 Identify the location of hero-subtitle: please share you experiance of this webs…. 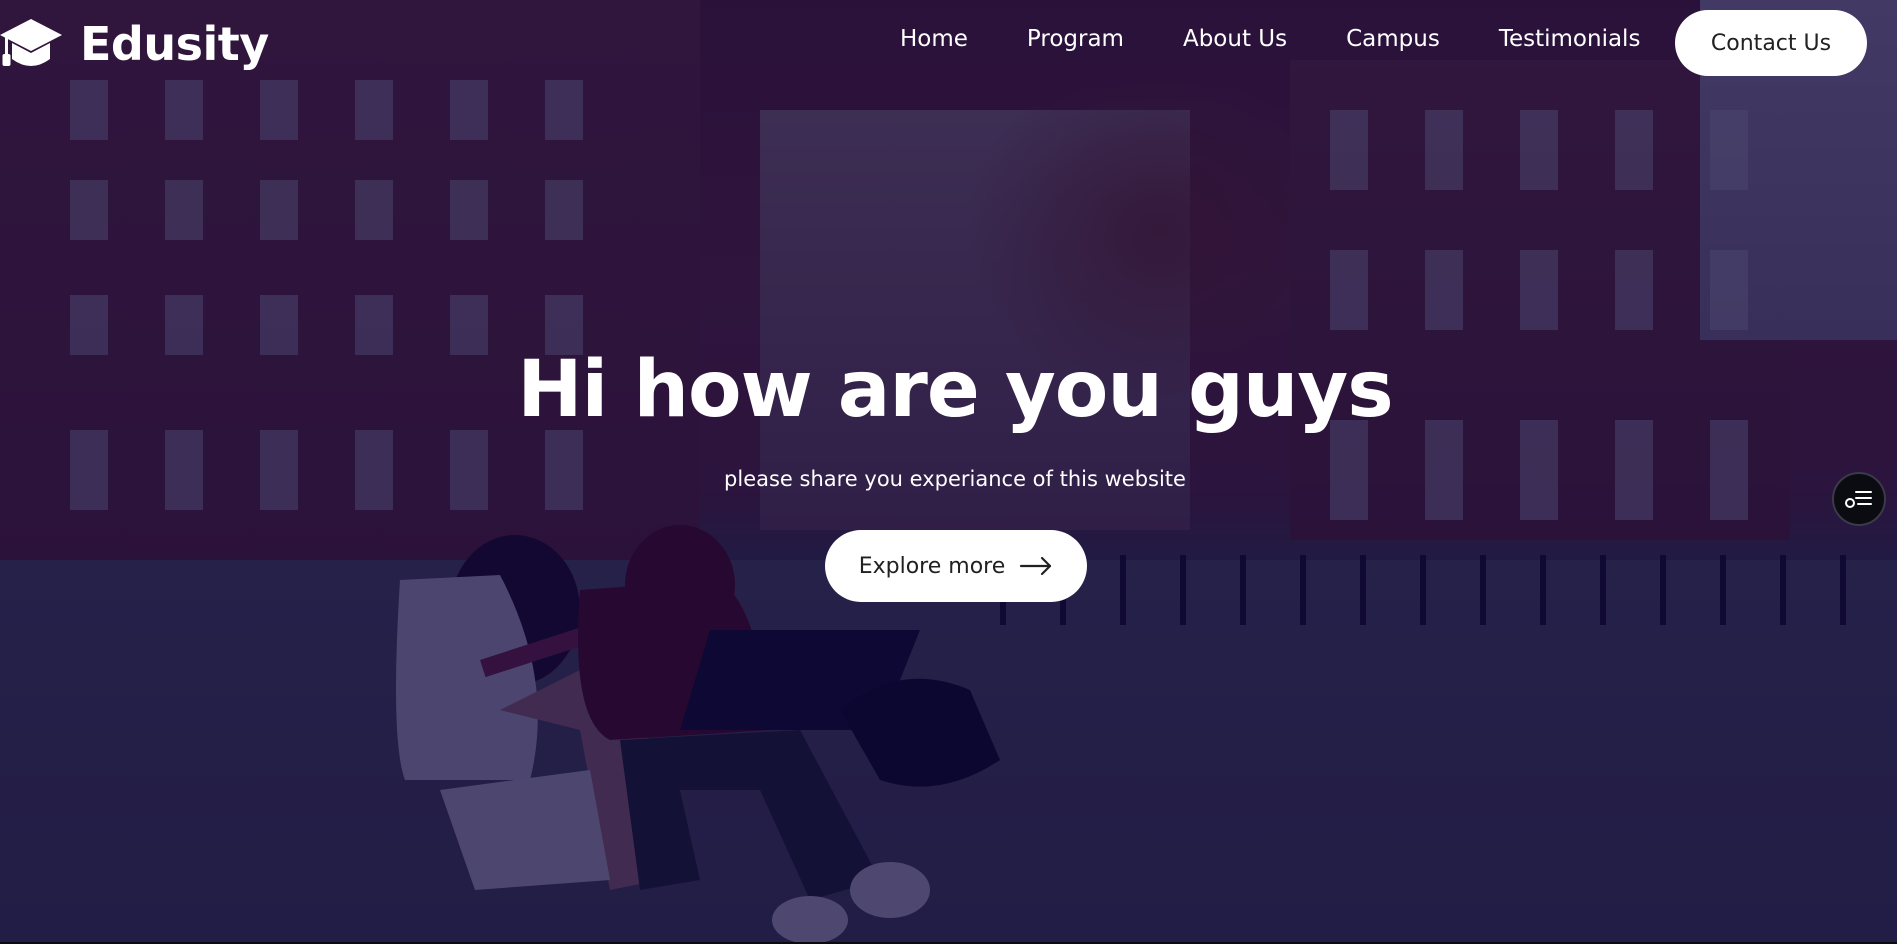
(955, 479).